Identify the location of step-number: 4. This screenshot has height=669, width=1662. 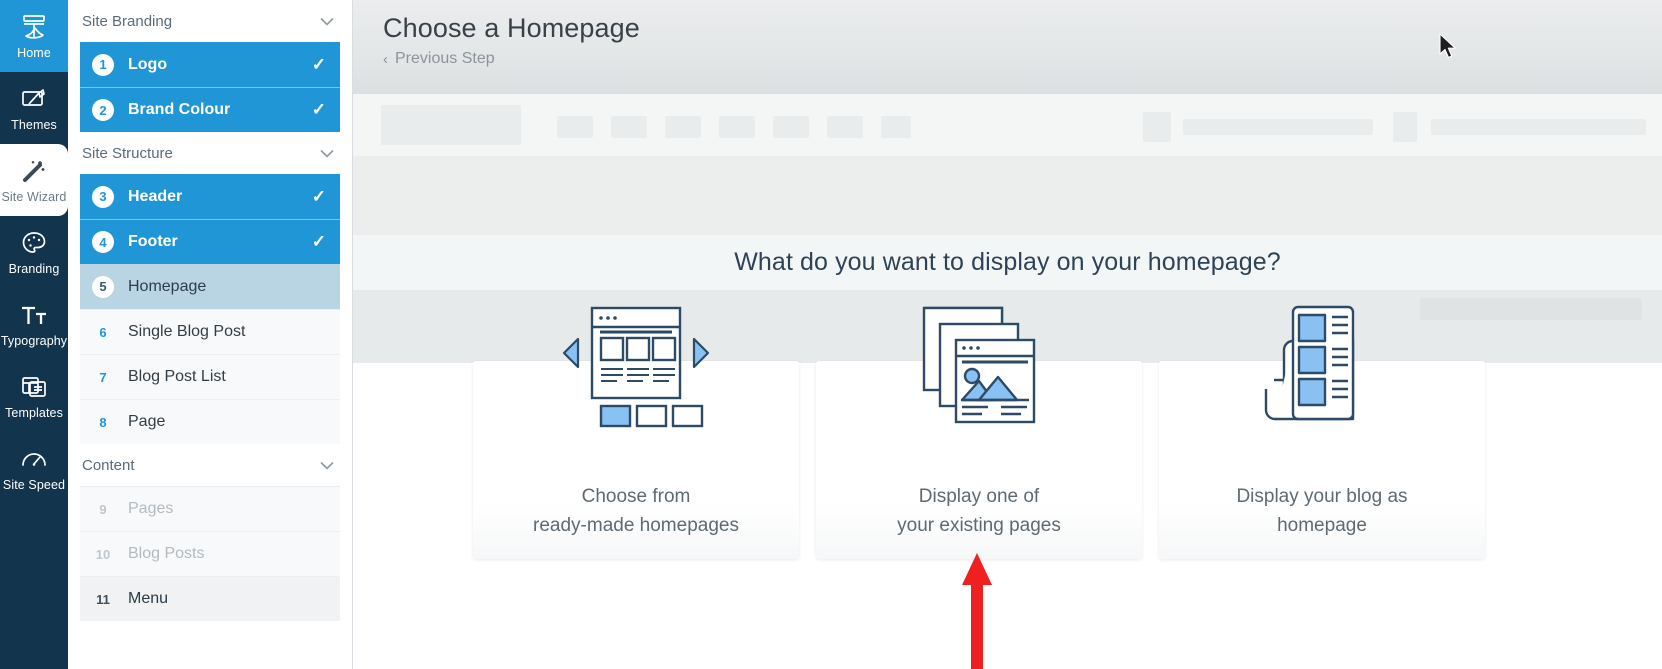
(103, 242).